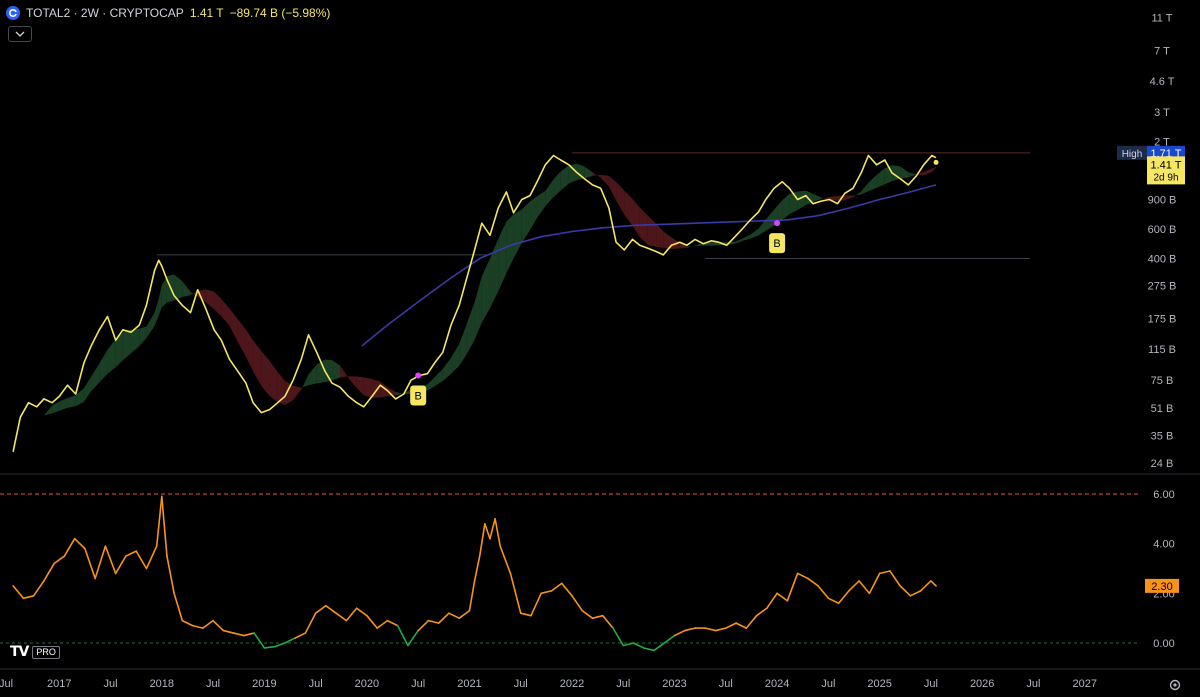  I want to click on current-price-label: 1.41 T2d 9h, so click(1166, 170).